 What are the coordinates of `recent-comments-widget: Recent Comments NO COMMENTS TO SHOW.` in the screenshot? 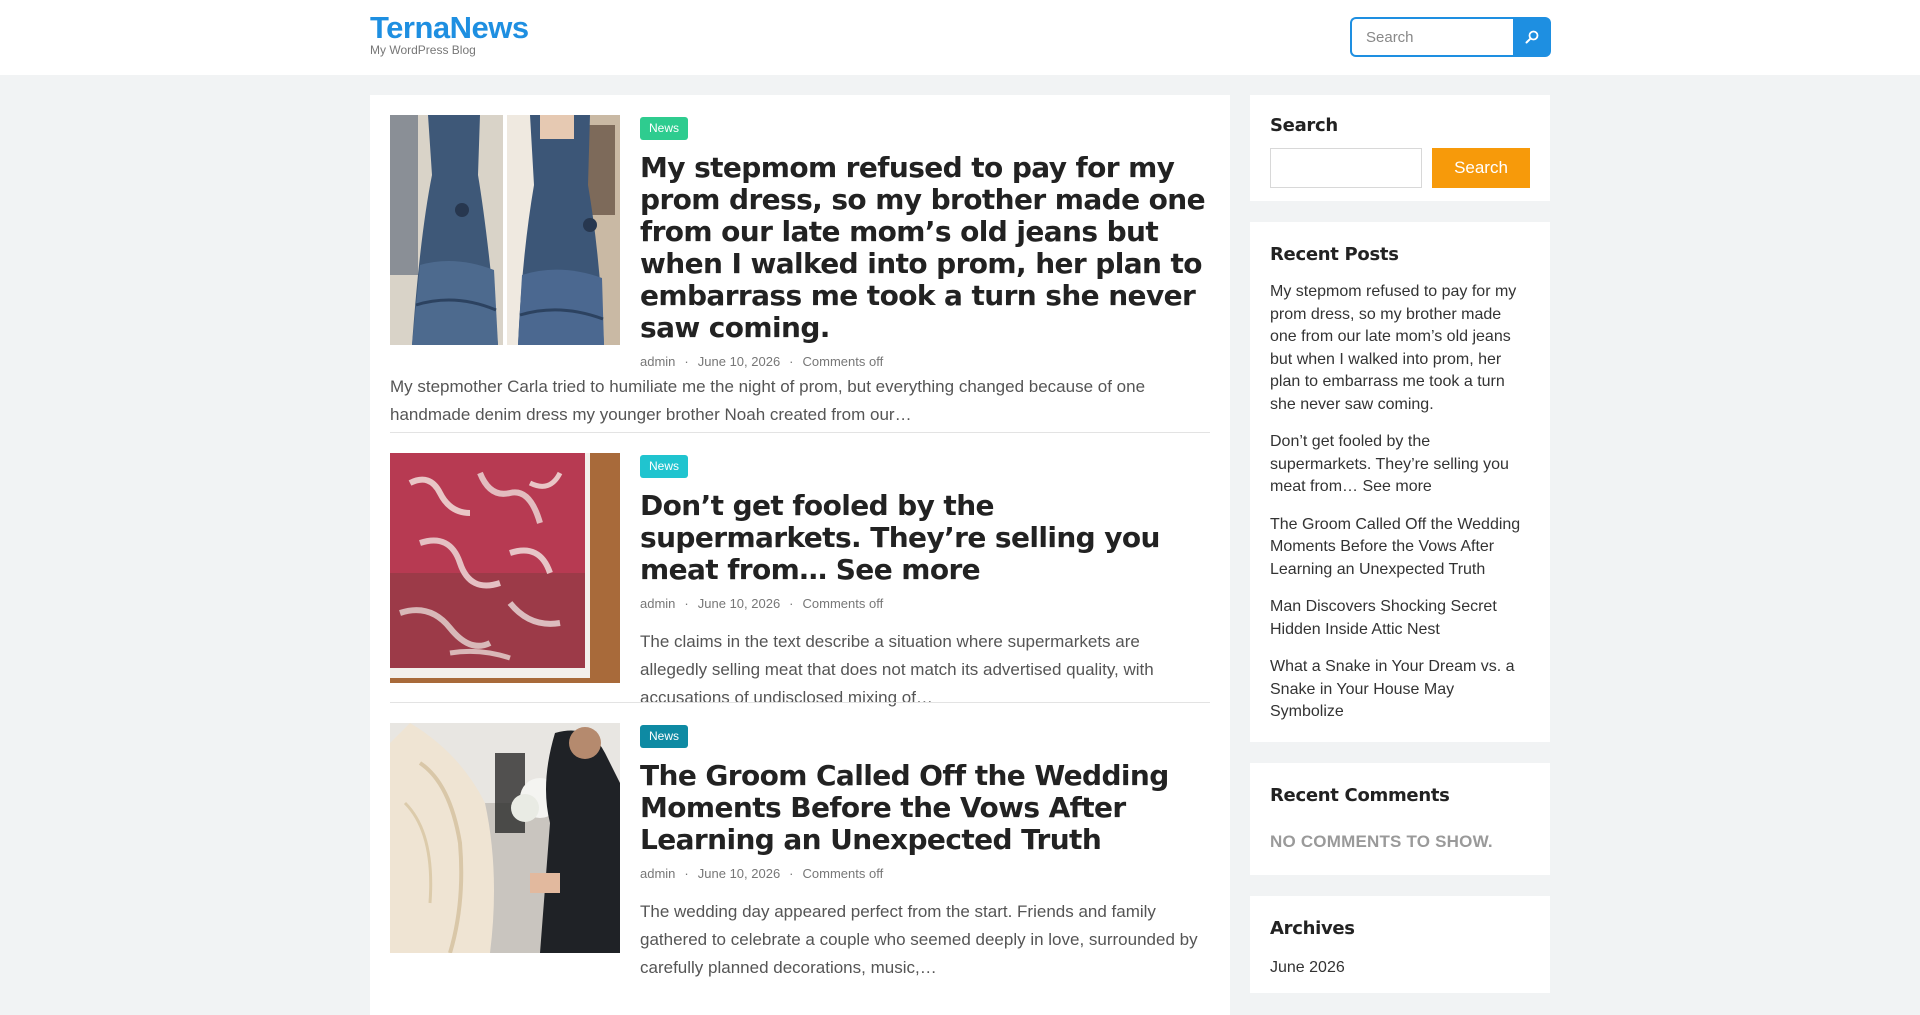 It's located at (1400, 819).